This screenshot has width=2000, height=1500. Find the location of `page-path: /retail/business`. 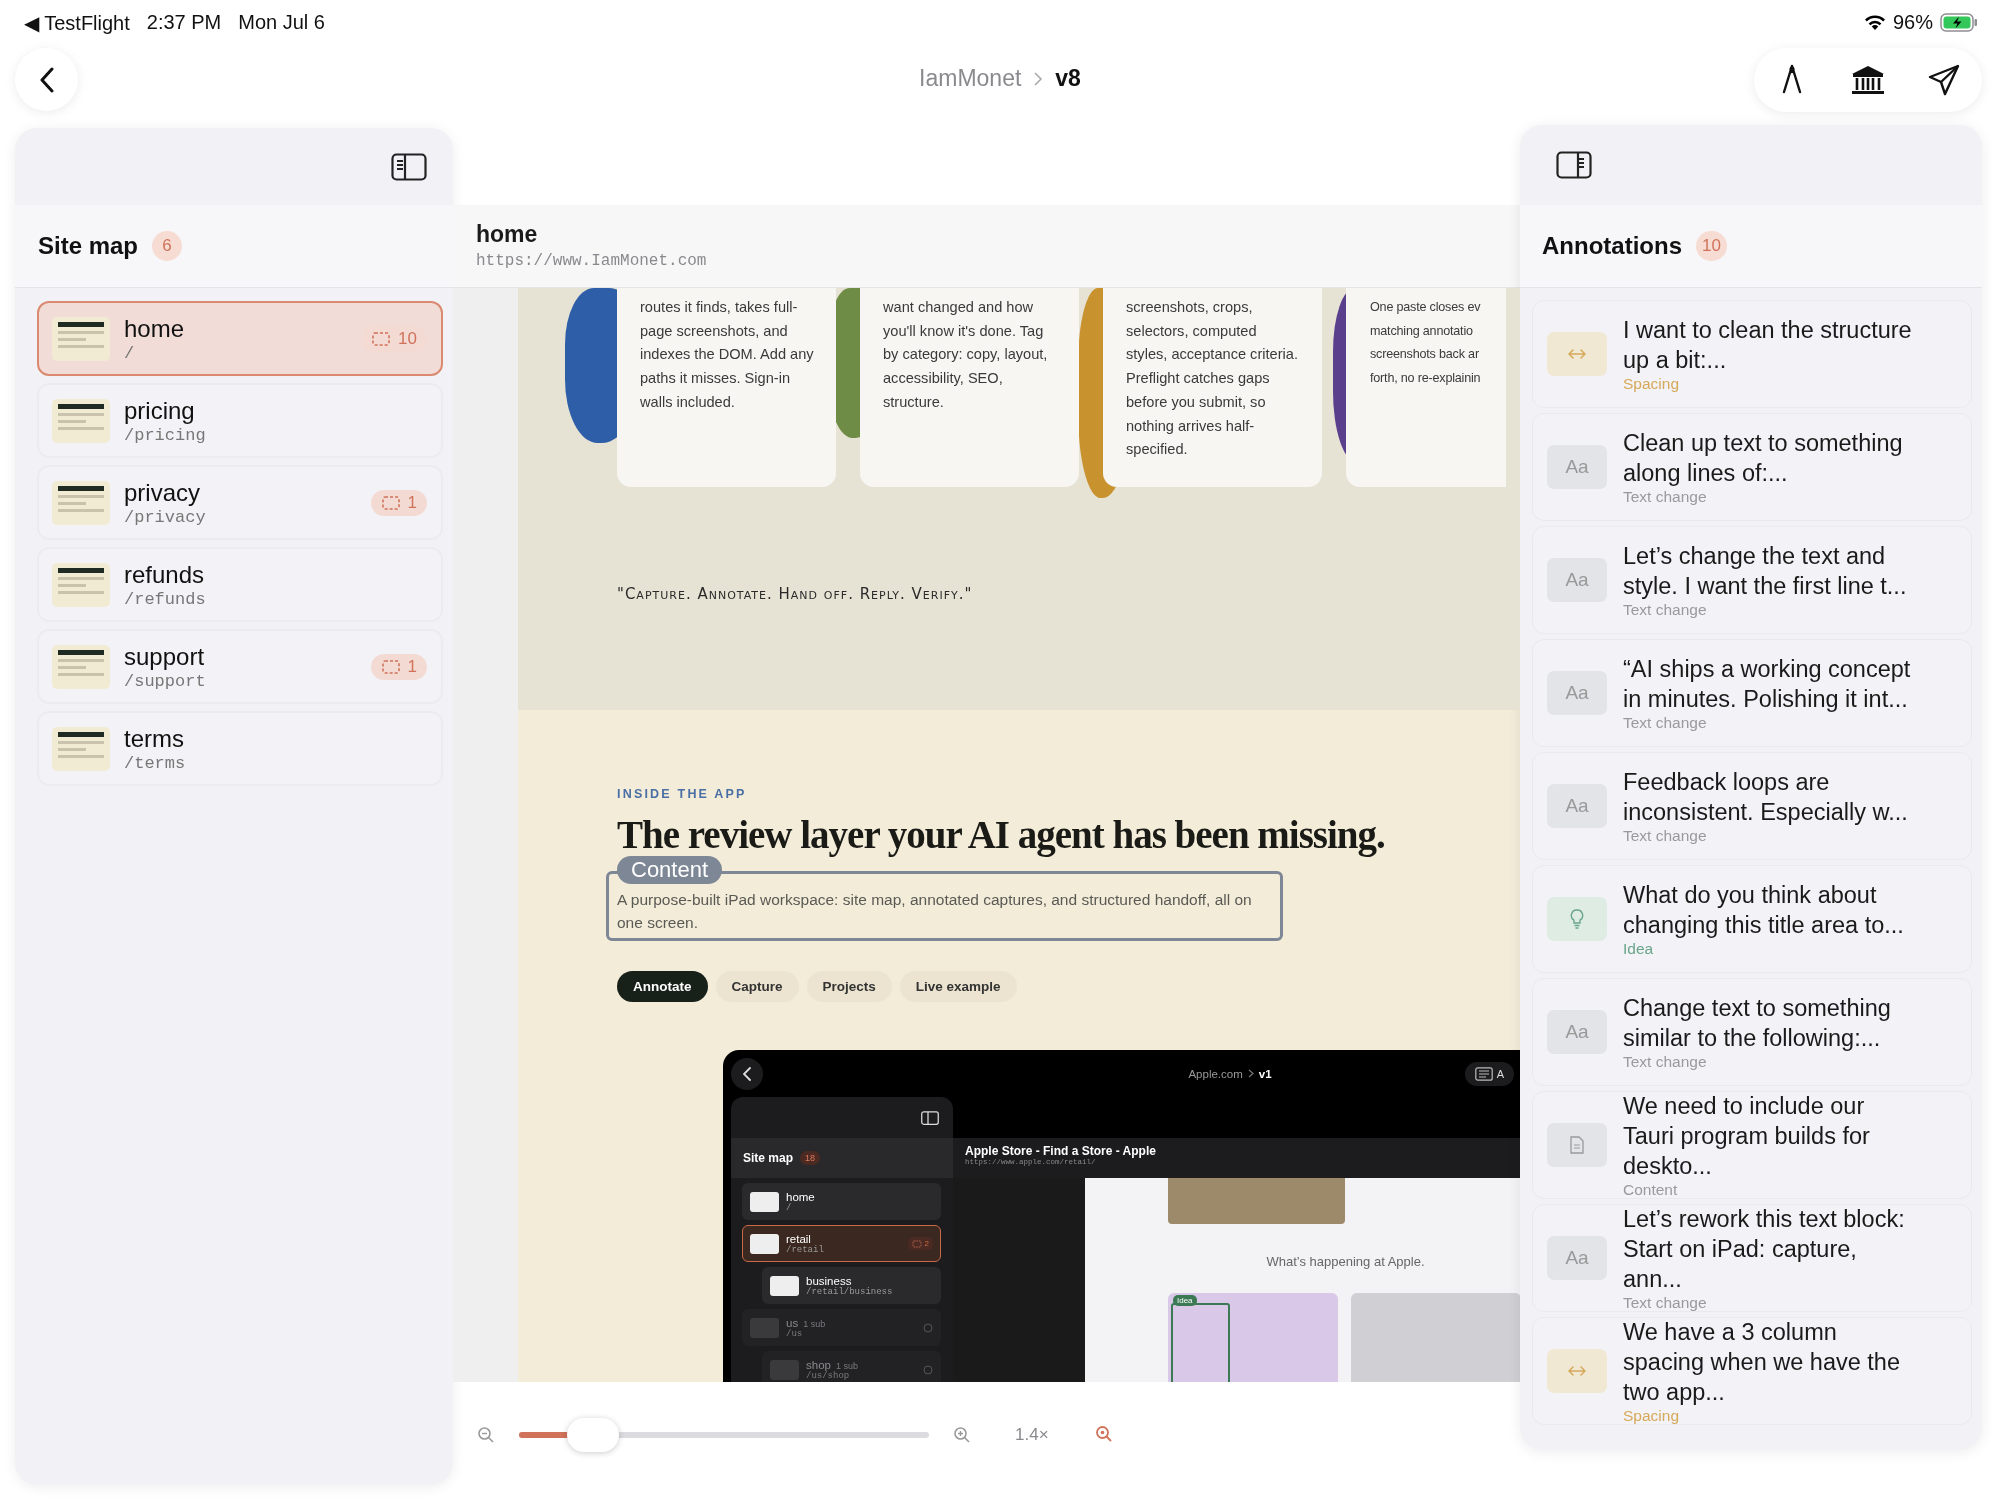

page-path: /retail/business is located at coordinates (850, 1291).